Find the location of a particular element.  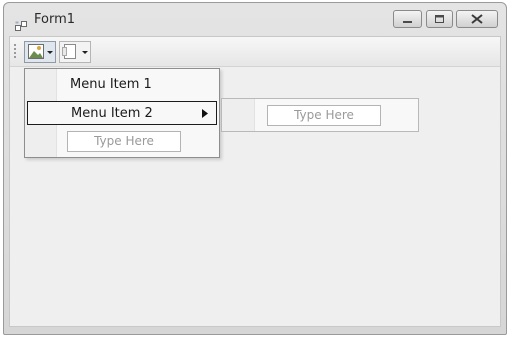

submenu: Type Here is located at coordinates (320, 115).